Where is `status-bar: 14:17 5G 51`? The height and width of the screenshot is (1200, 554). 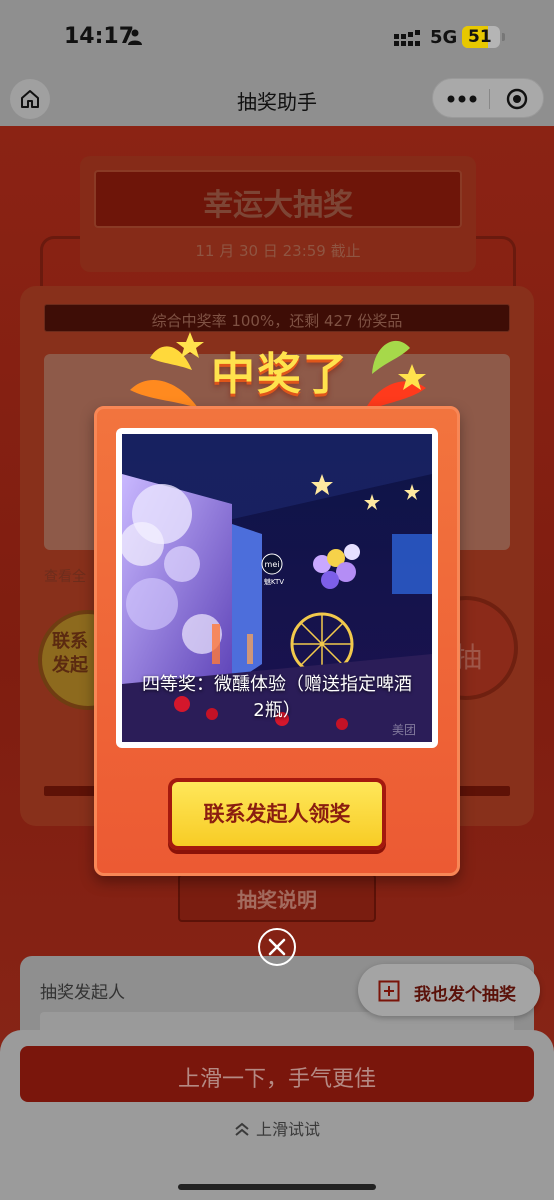
status-bar: 14:17 5G 51 is located at coordinates (277, 38).